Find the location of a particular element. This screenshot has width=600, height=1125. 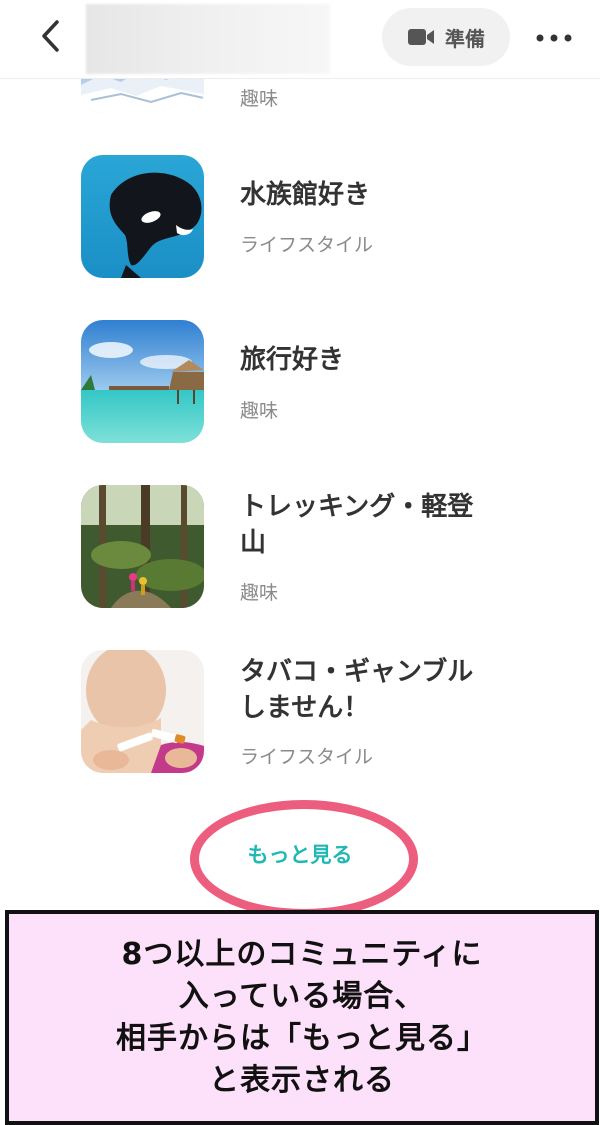

annotation-line-2: 入っている場合、 is located at coordinates (302, 996).